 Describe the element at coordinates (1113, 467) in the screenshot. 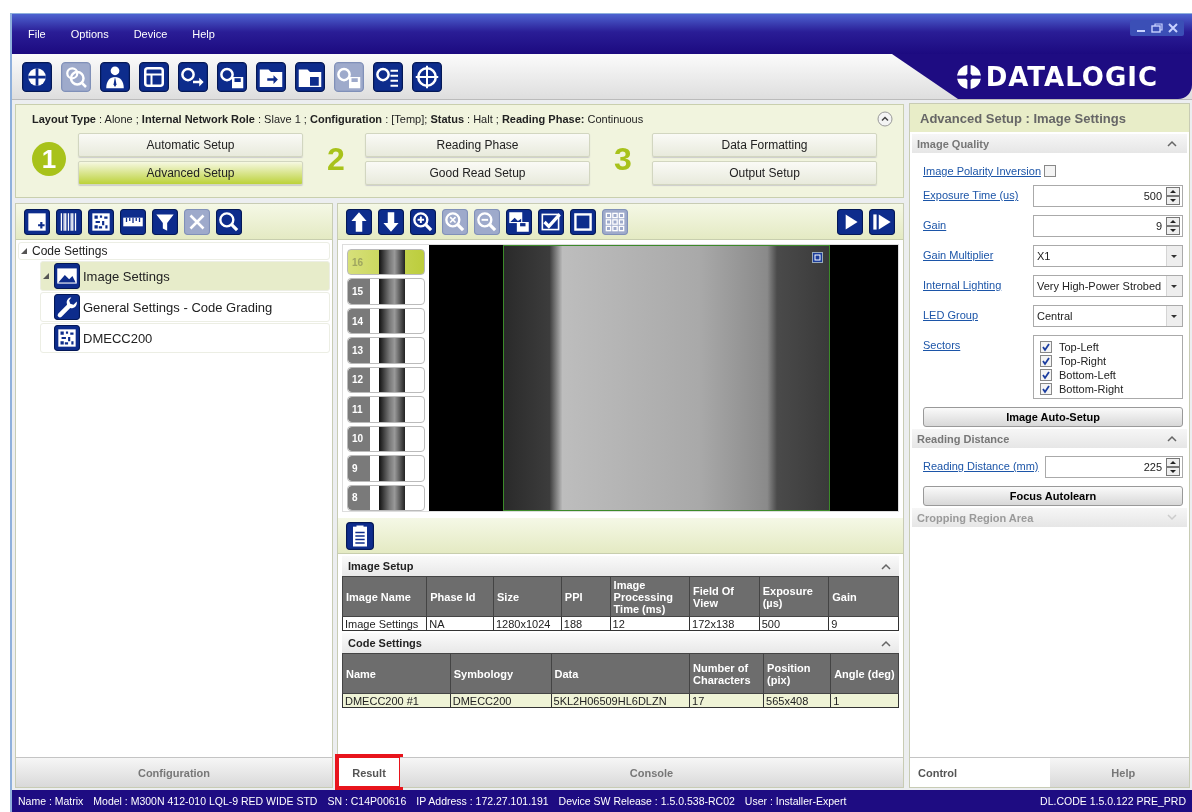

I see `number-field: 225` at that location.